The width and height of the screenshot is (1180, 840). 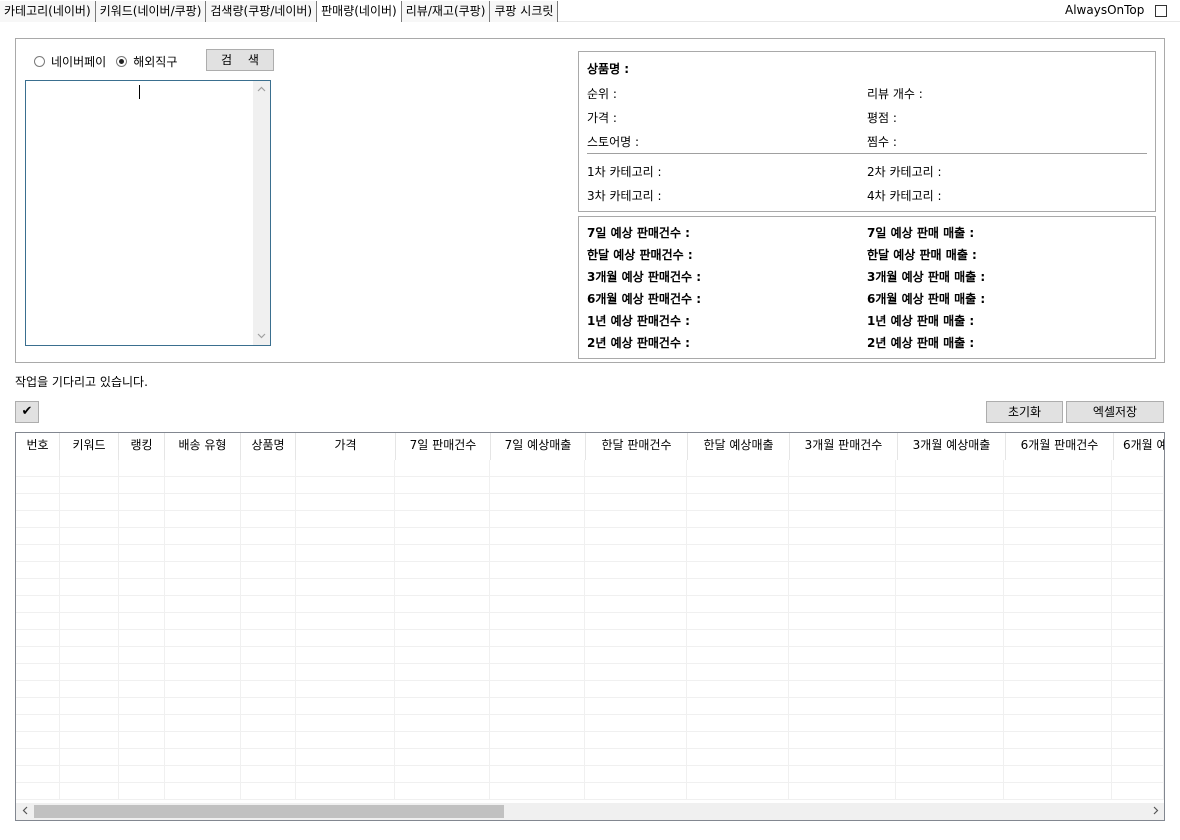 I want to click on tab-review-stock: 리뷰/재고(쿠팡), so click(x=446, y=11).